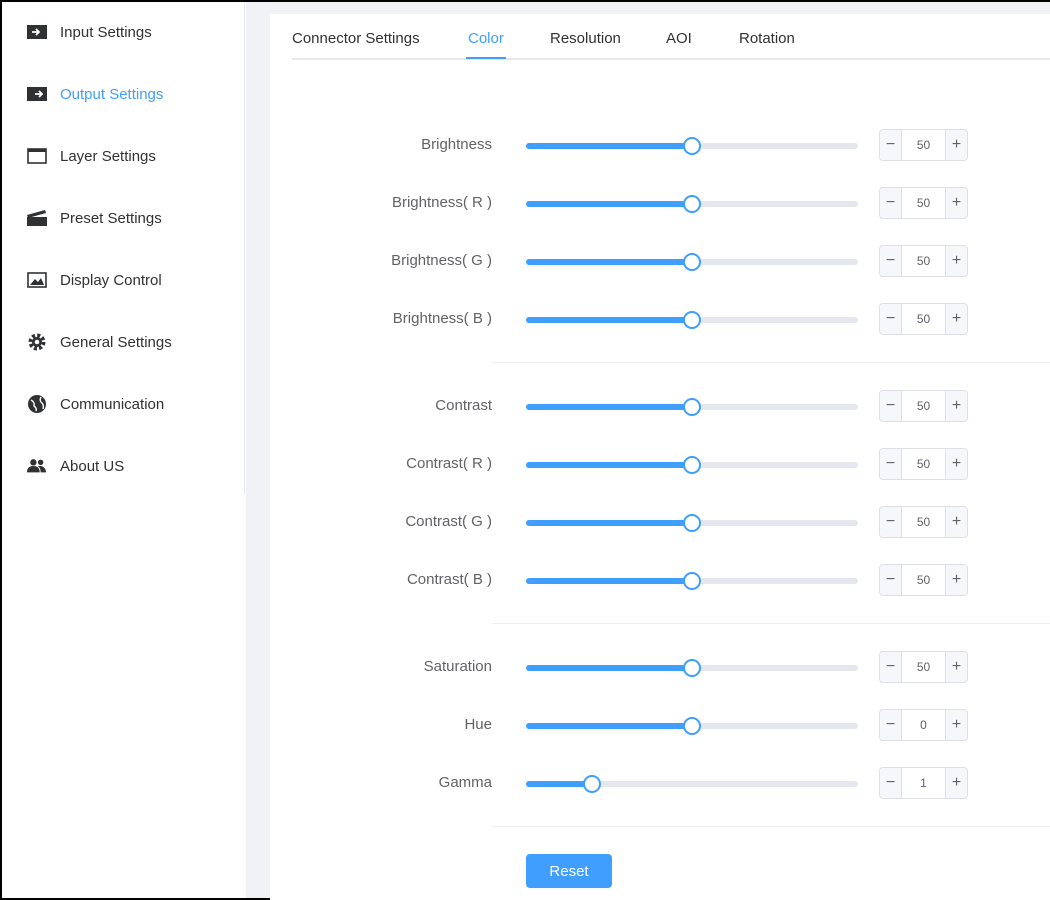  Describe the element at coordinates (456, 144) in the screenshot. I see `brightness-label: Brightness` at that location.